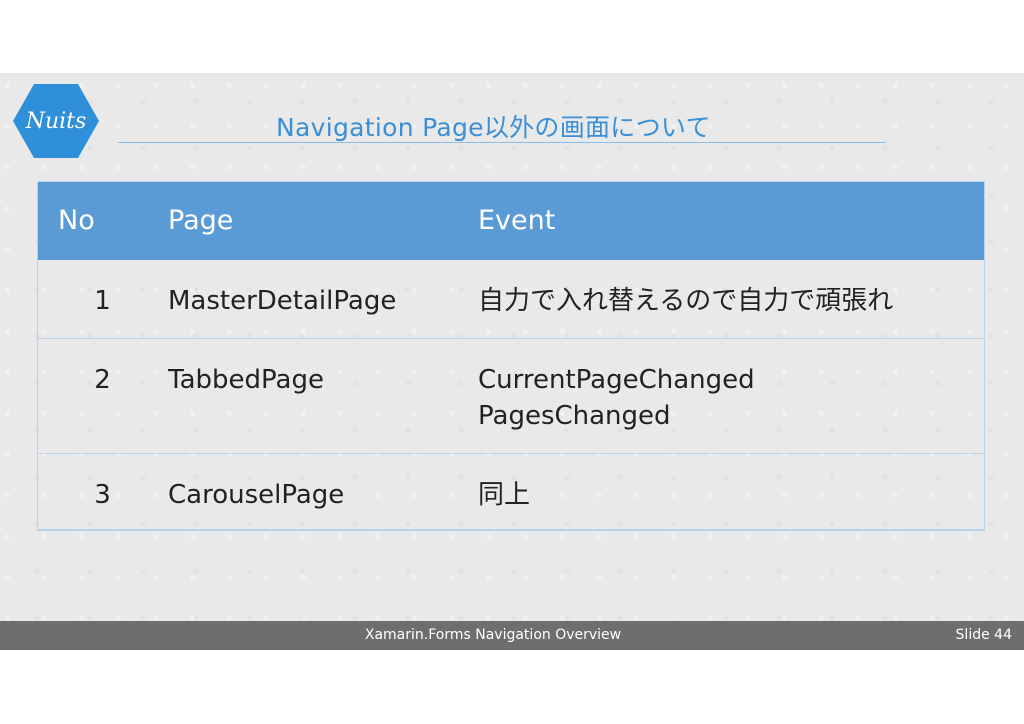 The width and height of the screenshot is (1024, 724). Describe the element at coordinates (102, 396) in the screenshot. I see `cell-no: 2` at that location.